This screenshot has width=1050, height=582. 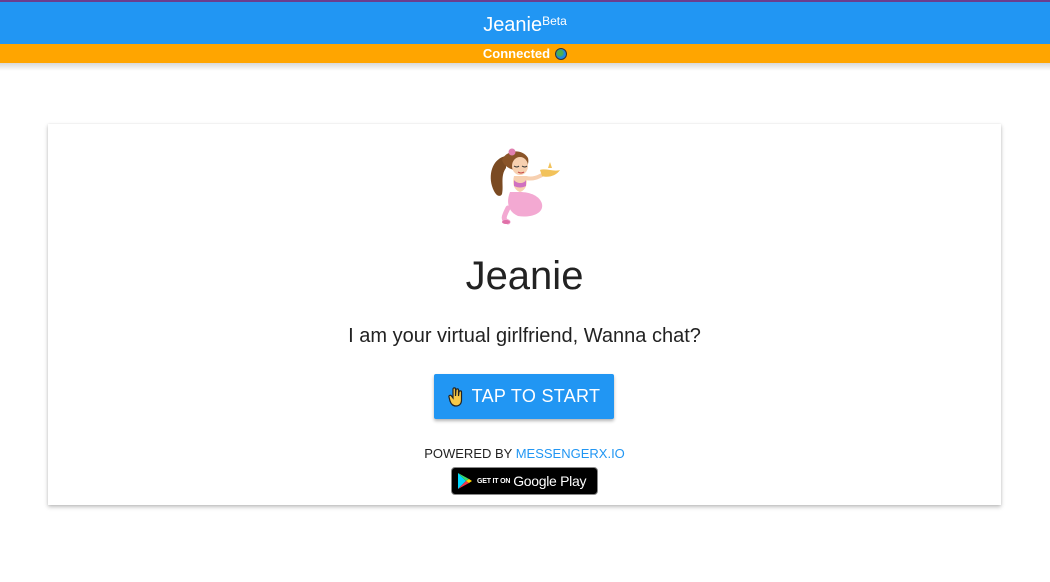 I want to click on powered-by-prefix: POWERED BY, so click(x=468, y=453).